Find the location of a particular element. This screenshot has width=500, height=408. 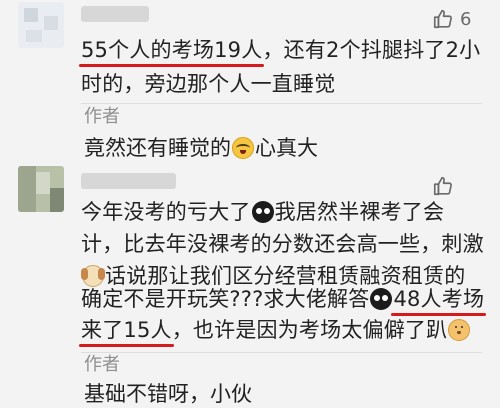

highlighted-text: 来了15人 is located at coordinates (126, 330).